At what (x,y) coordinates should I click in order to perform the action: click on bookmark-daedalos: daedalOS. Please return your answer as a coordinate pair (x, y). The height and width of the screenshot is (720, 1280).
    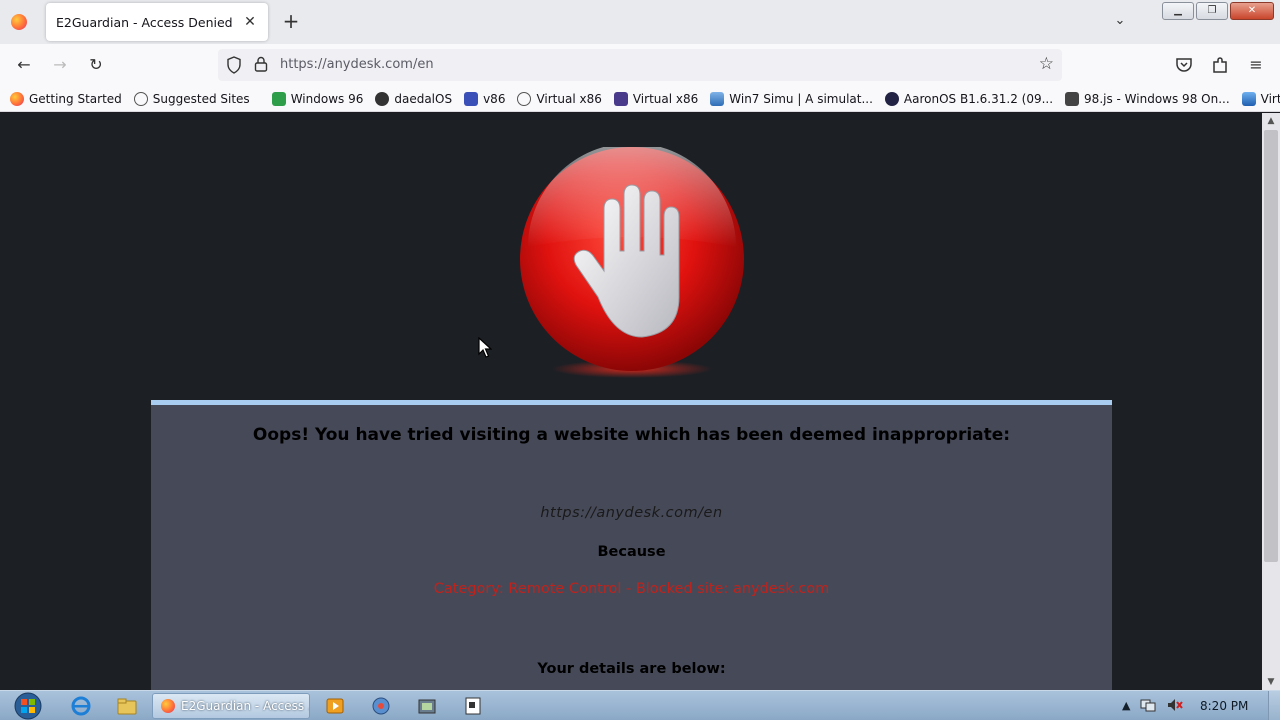
    Looking at the image, I should click on (414, 98).